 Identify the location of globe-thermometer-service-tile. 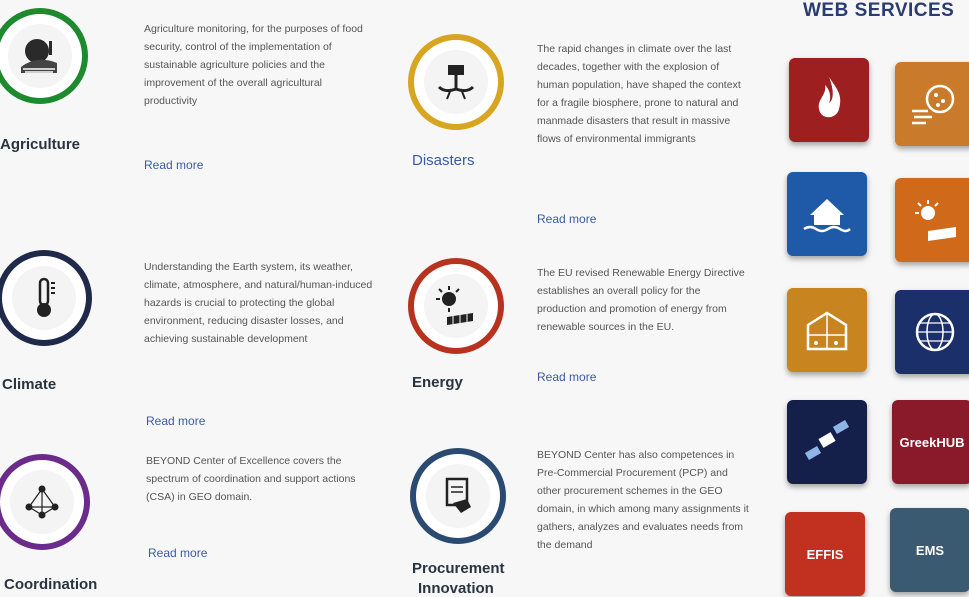
(932, 332).